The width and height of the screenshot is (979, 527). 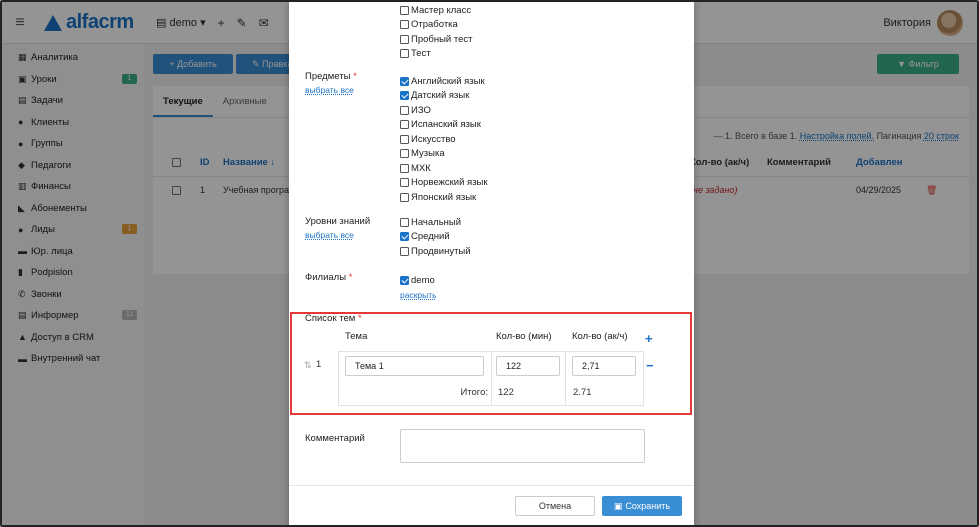 I want to click on lesson-type-options: Мастер класс Отработка Пробный тест Тест, so click(x=436, y=32).